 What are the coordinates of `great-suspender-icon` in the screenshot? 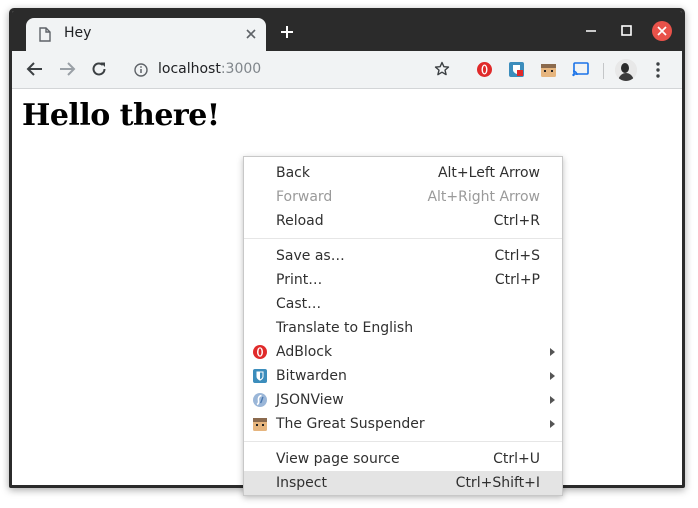 It's located at (260, 424).